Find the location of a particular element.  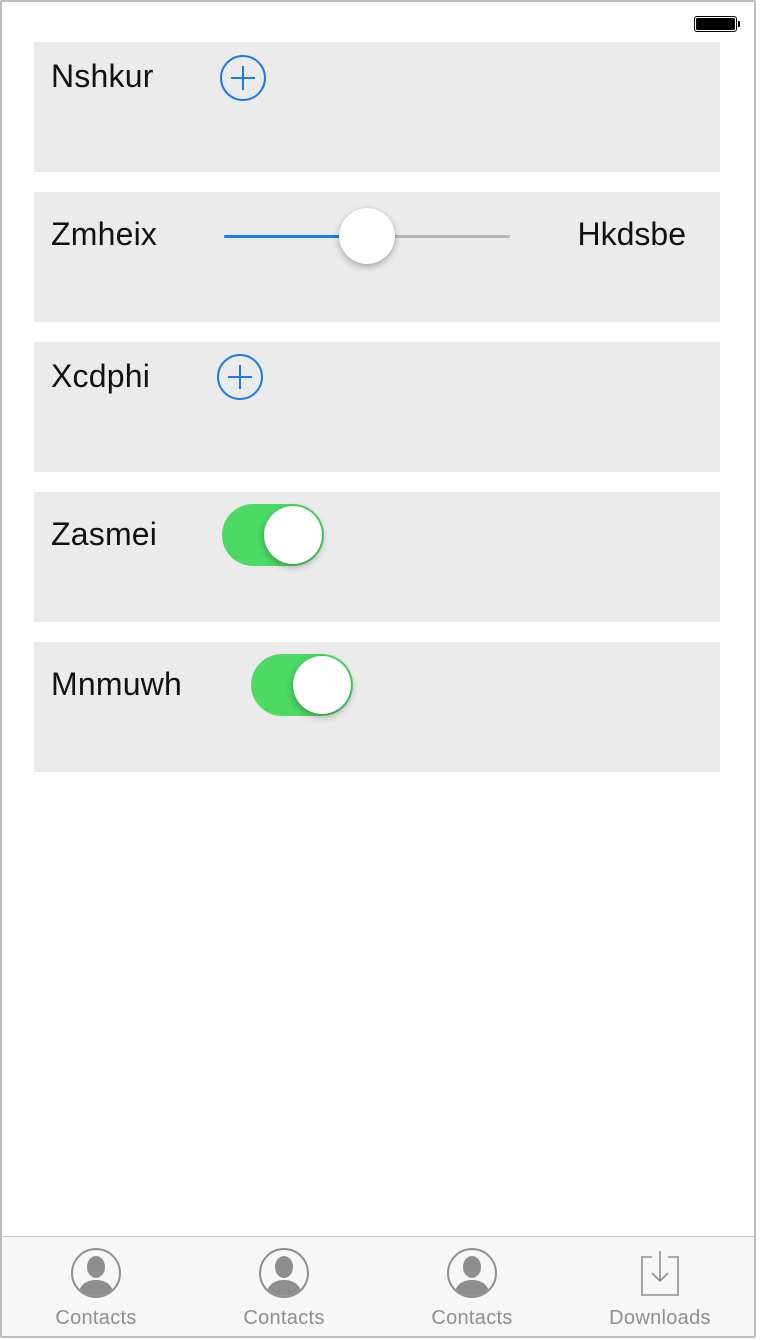

tab-downloads: Downloads is located at coordinates (660, 1286).